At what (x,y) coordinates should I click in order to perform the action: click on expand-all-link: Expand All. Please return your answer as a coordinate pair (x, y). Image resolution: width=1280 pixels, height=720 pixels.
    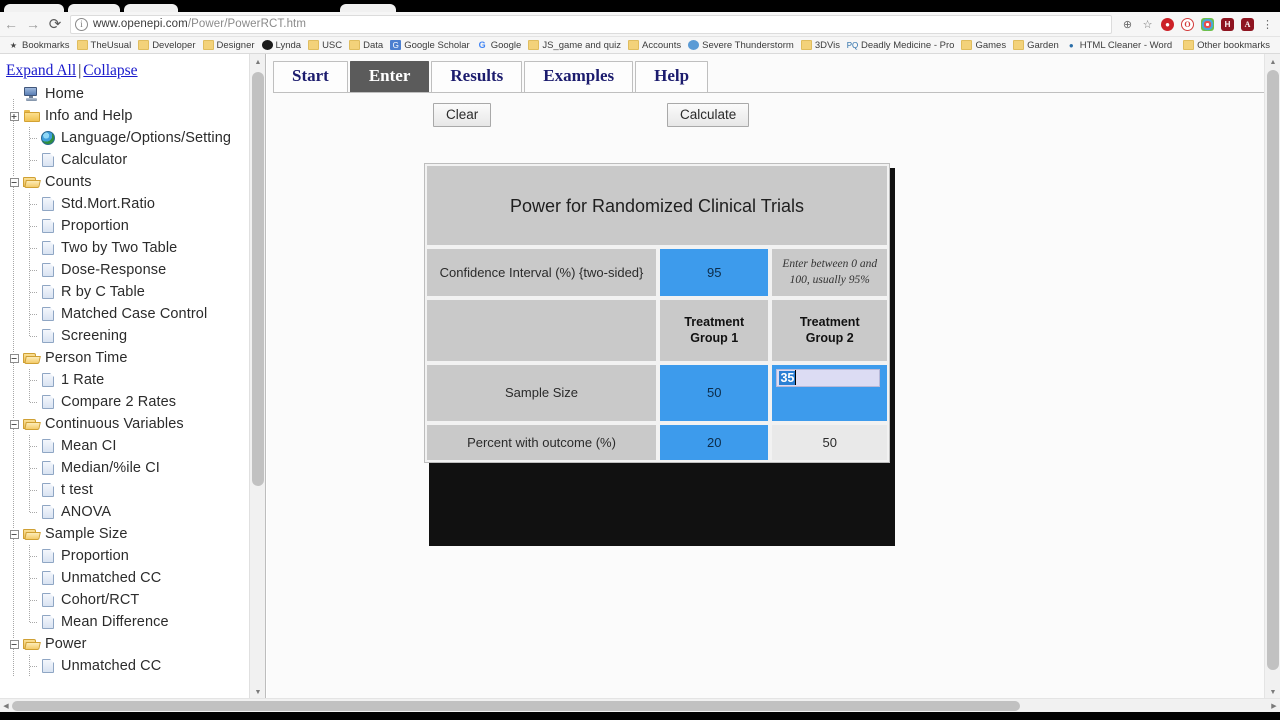
    Looking at the image, I should click on (41, 70).